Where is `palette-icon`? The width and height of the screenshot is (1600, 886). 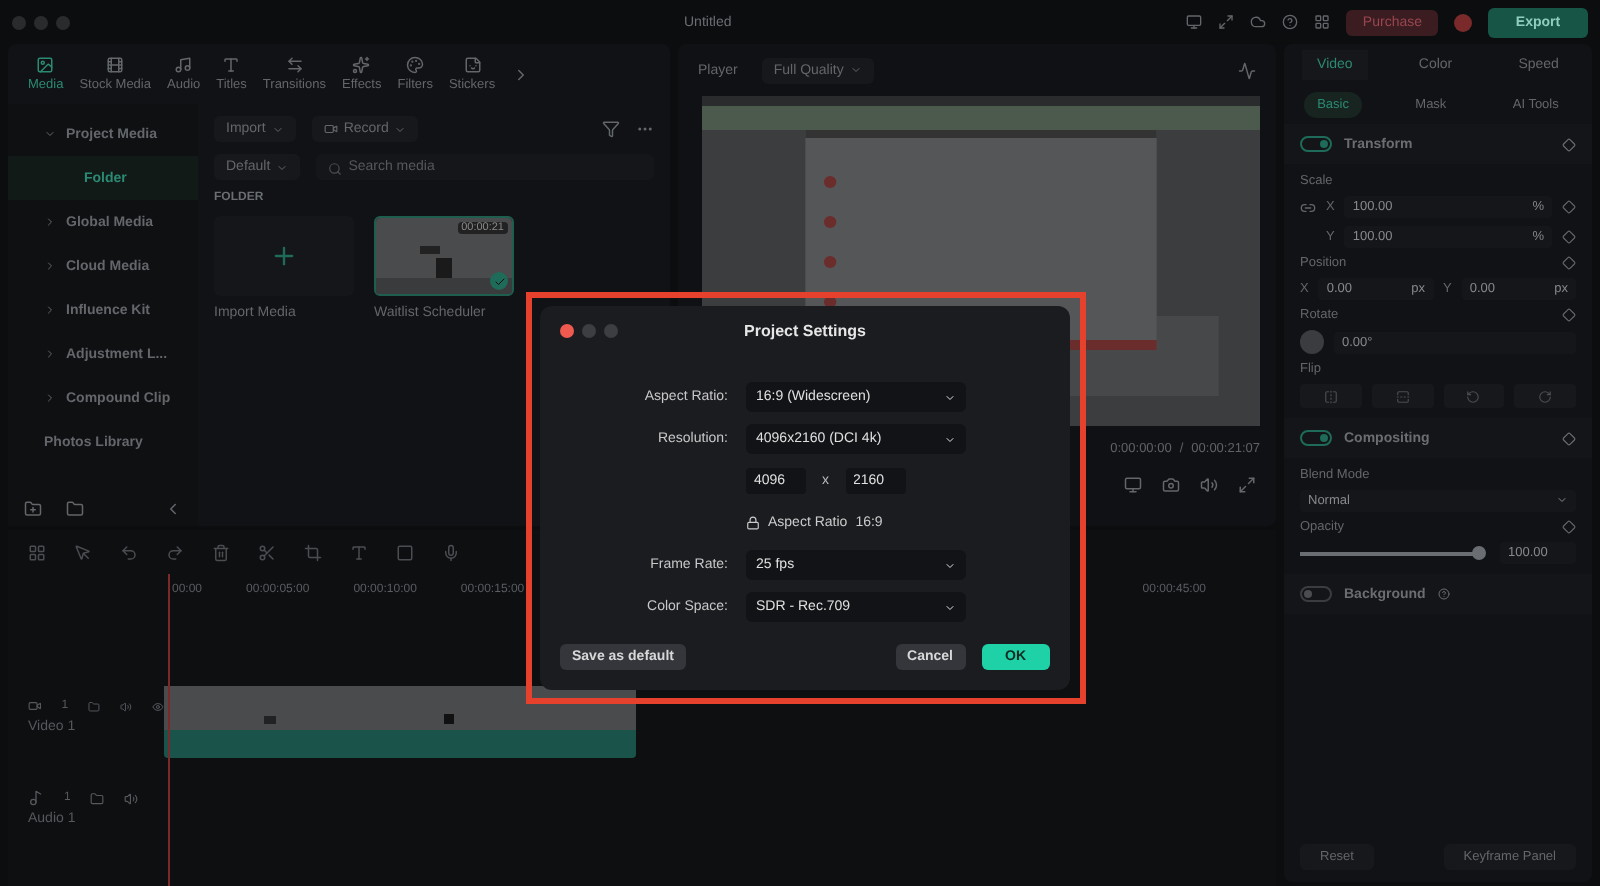 palette-icon is located at coordinates (415, 65).